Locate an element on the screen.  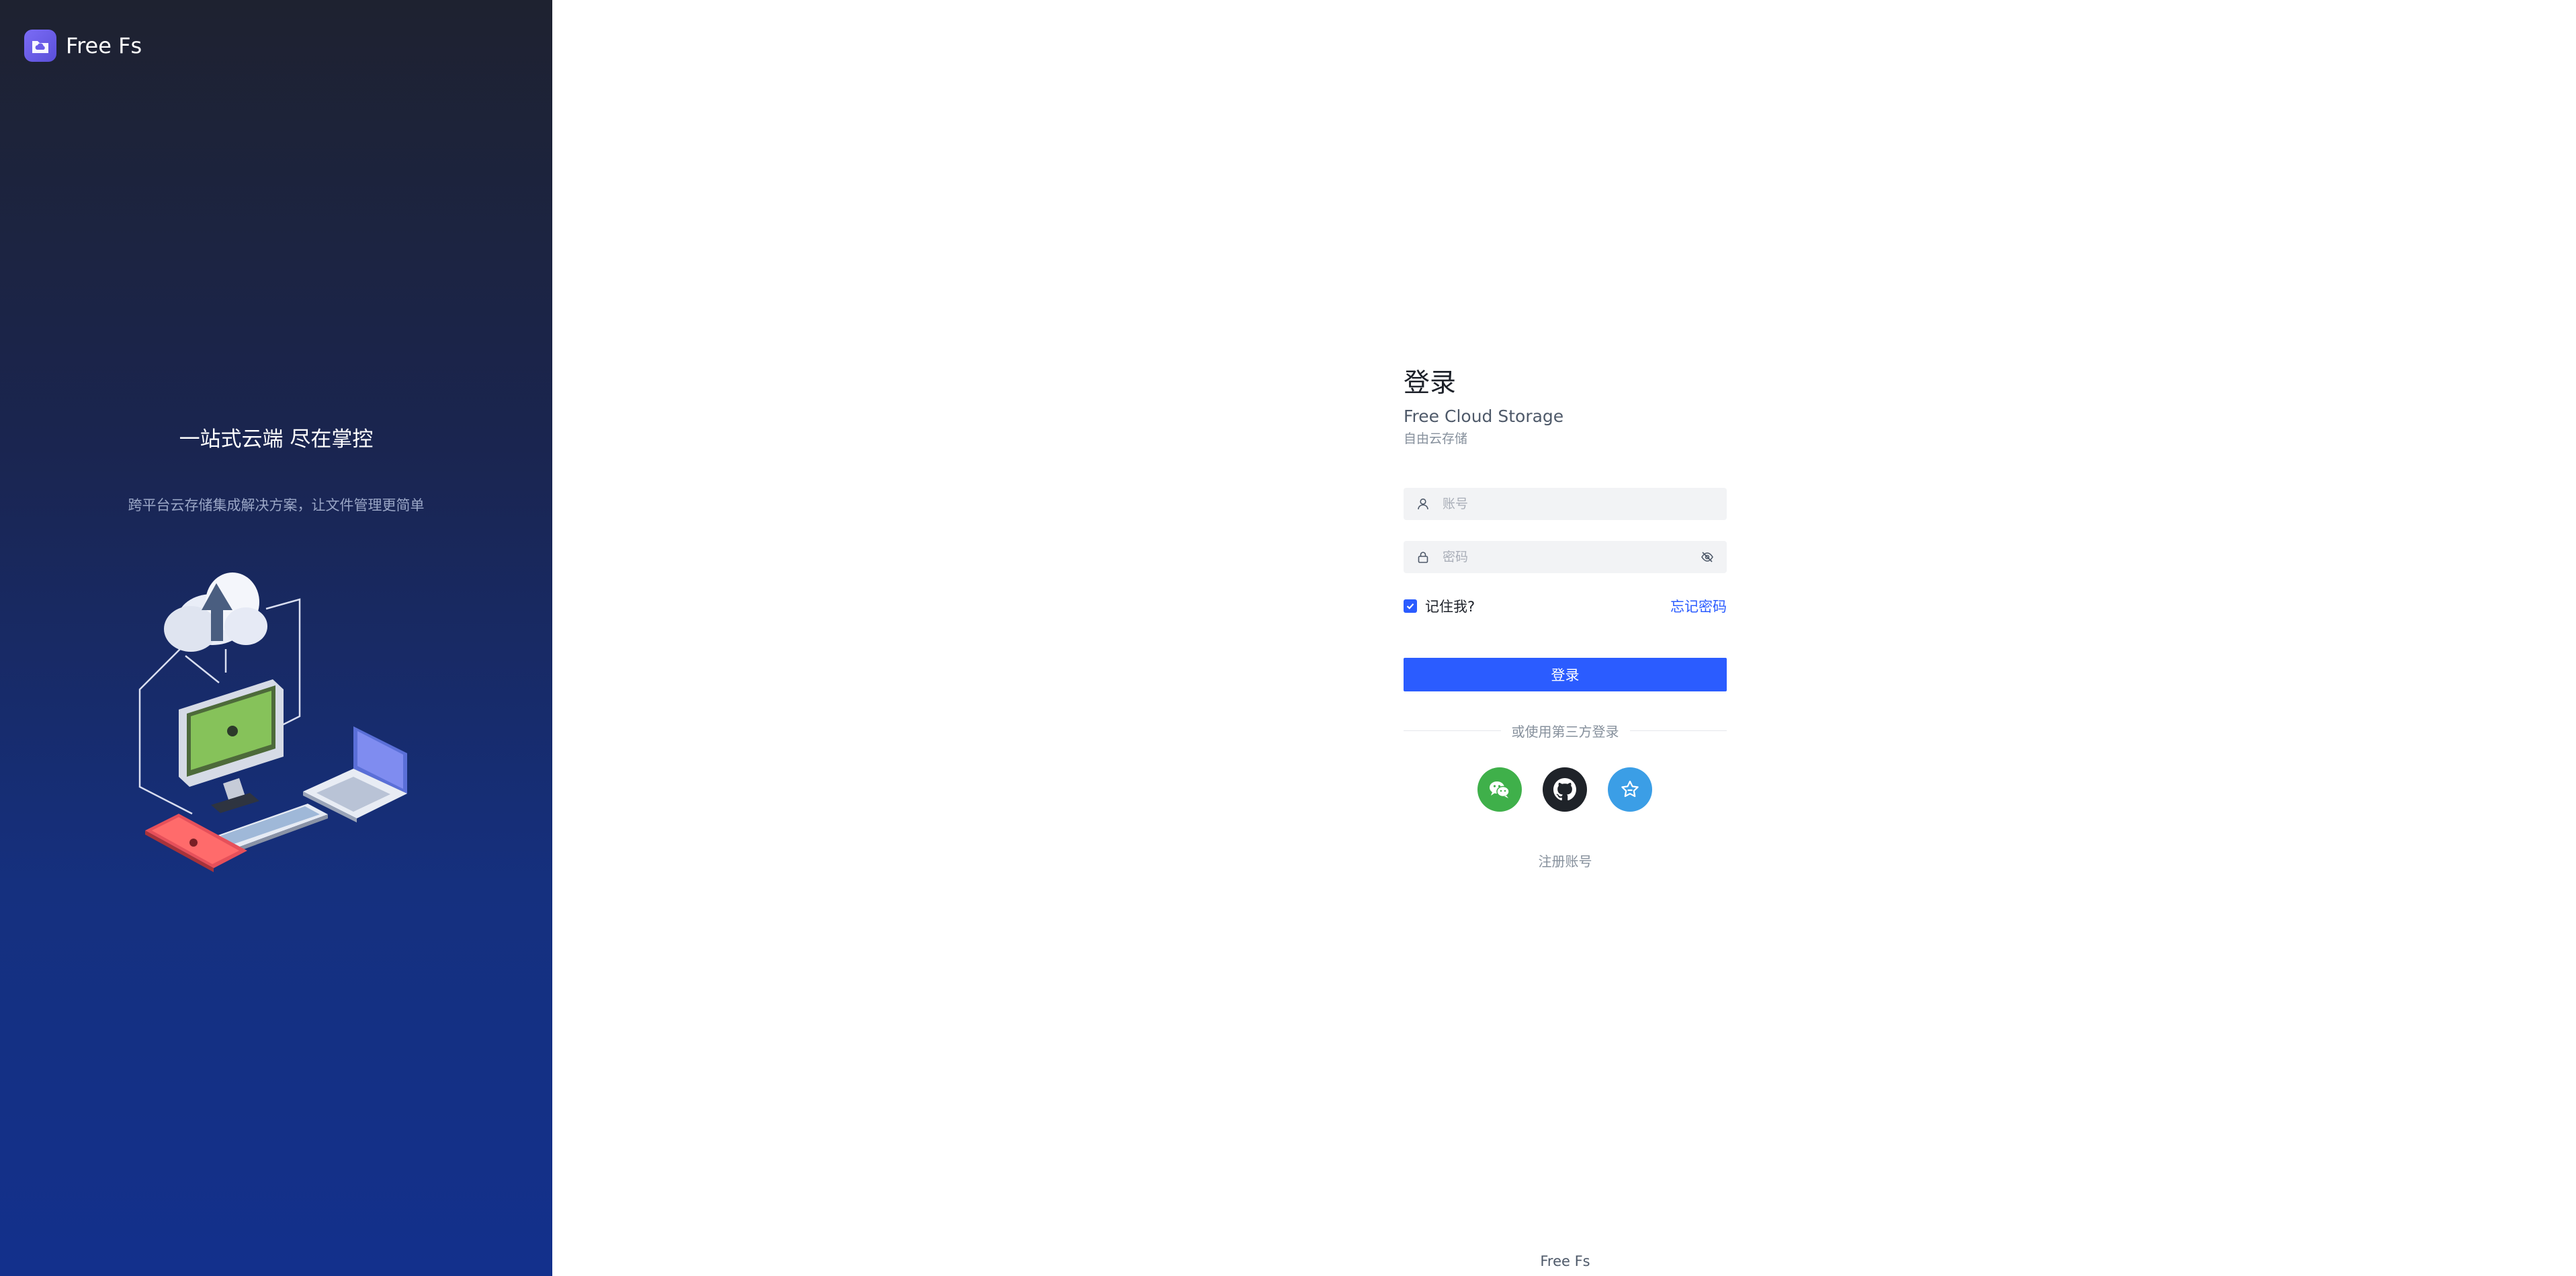
wechat-icon is located at coordinates (1500, 789).